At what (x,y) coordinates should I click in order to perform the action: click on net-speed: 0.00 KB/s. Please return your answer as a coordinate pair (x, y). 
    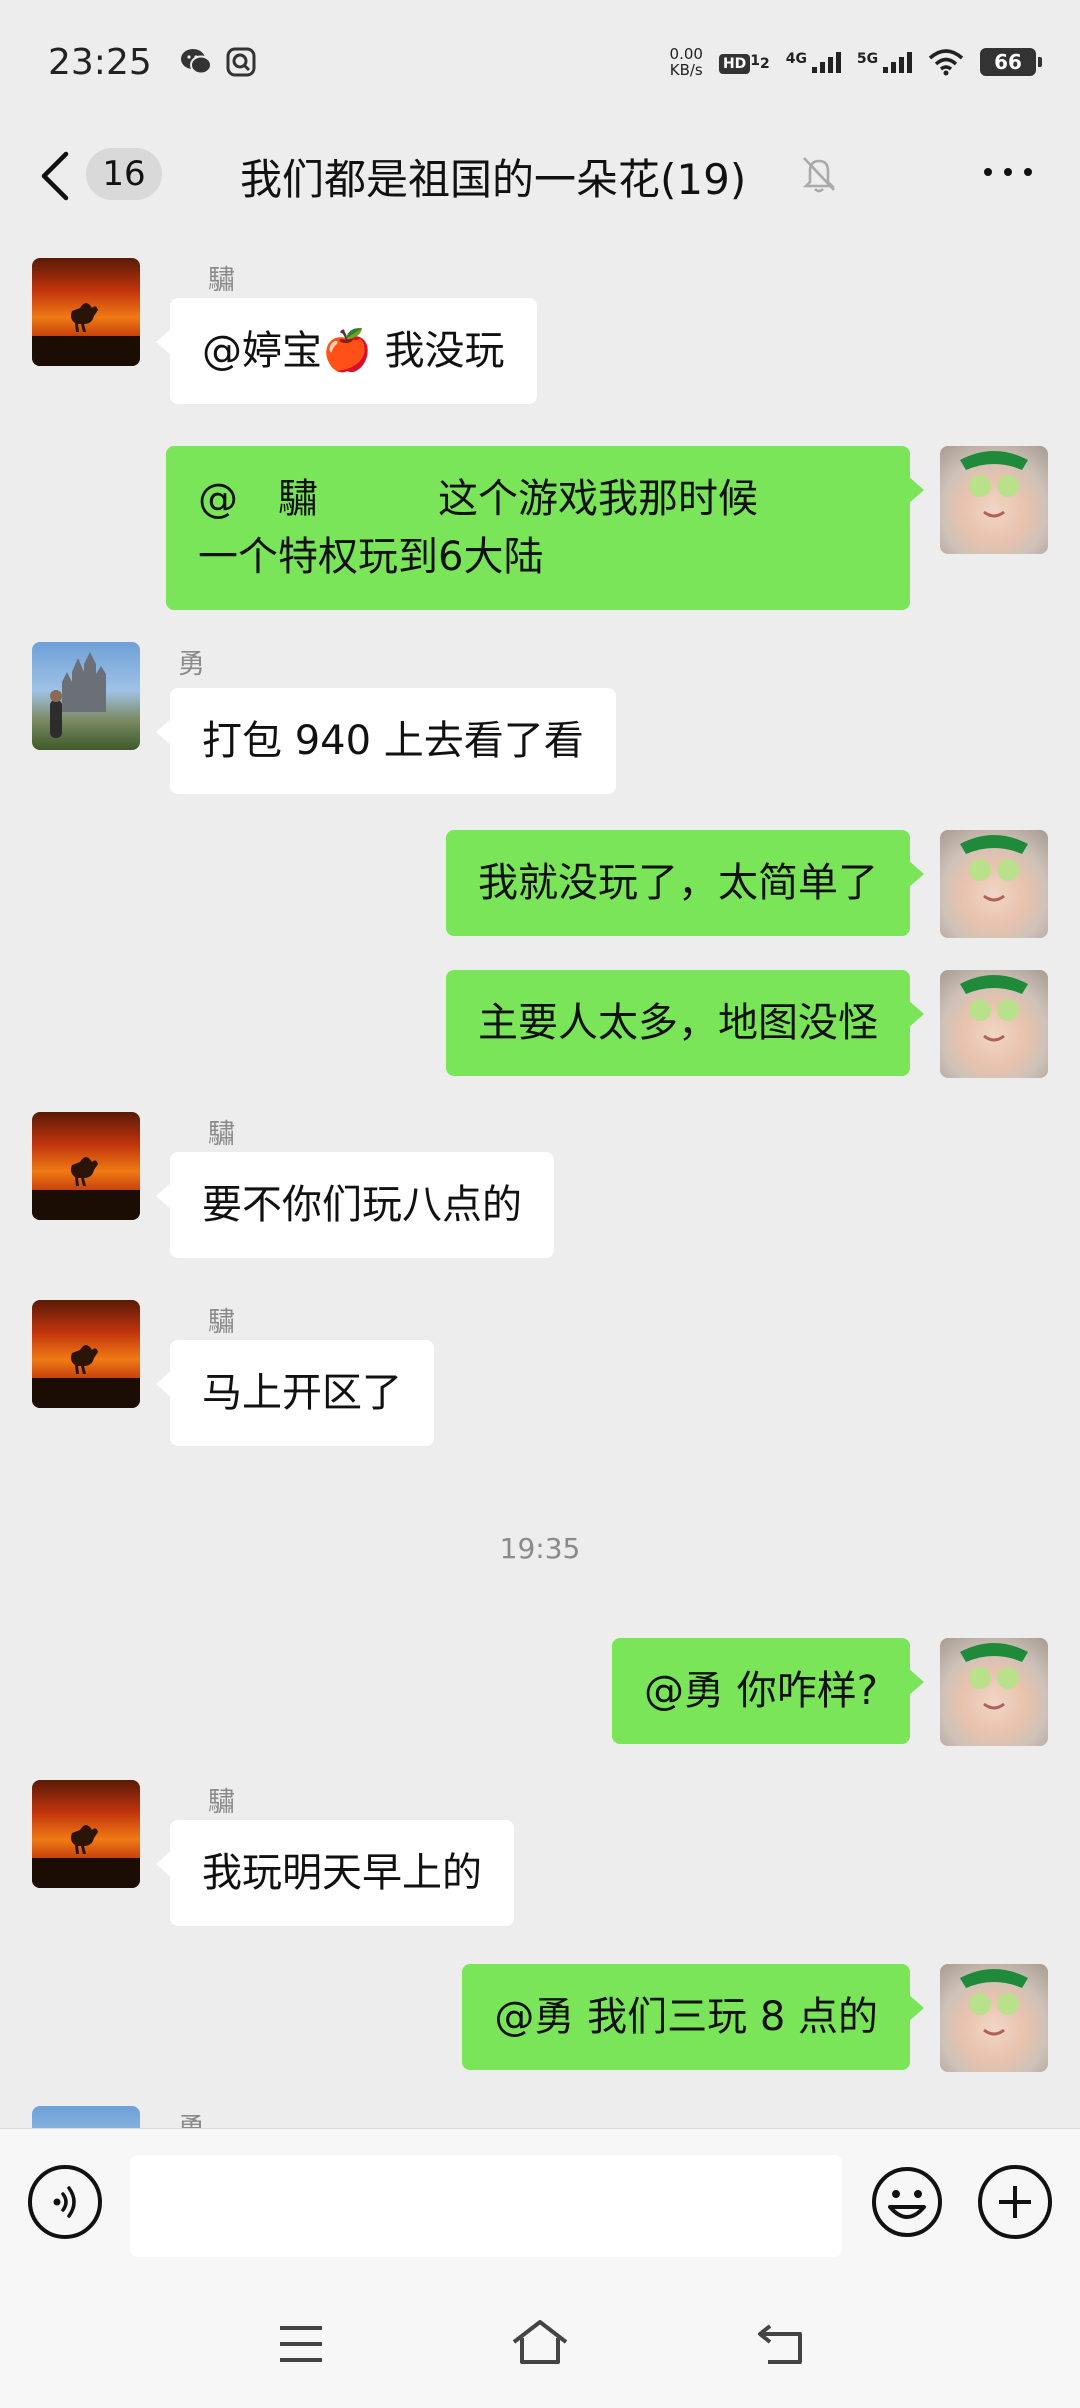
    Looking at the image, I should click on (686, 62).